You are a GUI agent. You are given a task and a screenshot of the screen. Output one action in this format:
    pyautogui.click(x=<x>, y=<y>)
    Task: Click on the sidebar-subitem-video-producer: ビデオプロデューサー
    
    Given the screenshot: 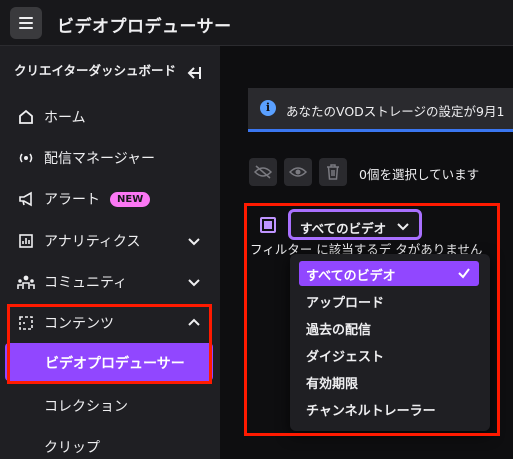 What is the action you would take?
    pyautogui.click(x=109, y=362)
    